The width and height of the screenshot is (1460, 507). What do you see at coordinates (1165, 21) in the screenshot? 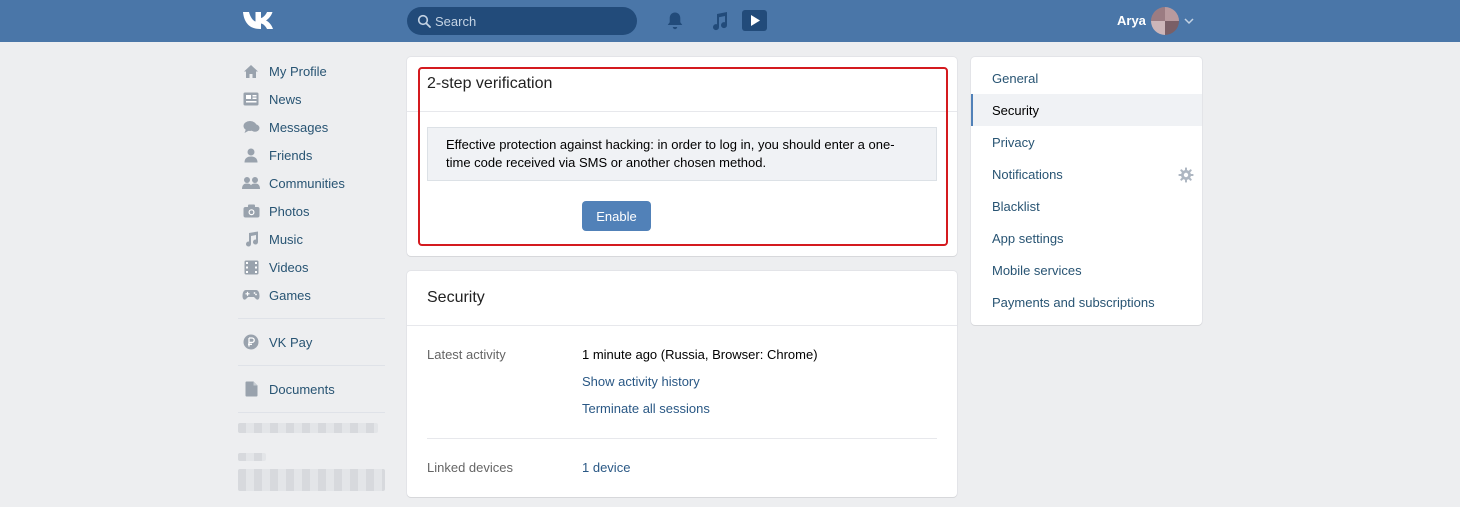
I see `avatar` at bounding box center [1165, 21].